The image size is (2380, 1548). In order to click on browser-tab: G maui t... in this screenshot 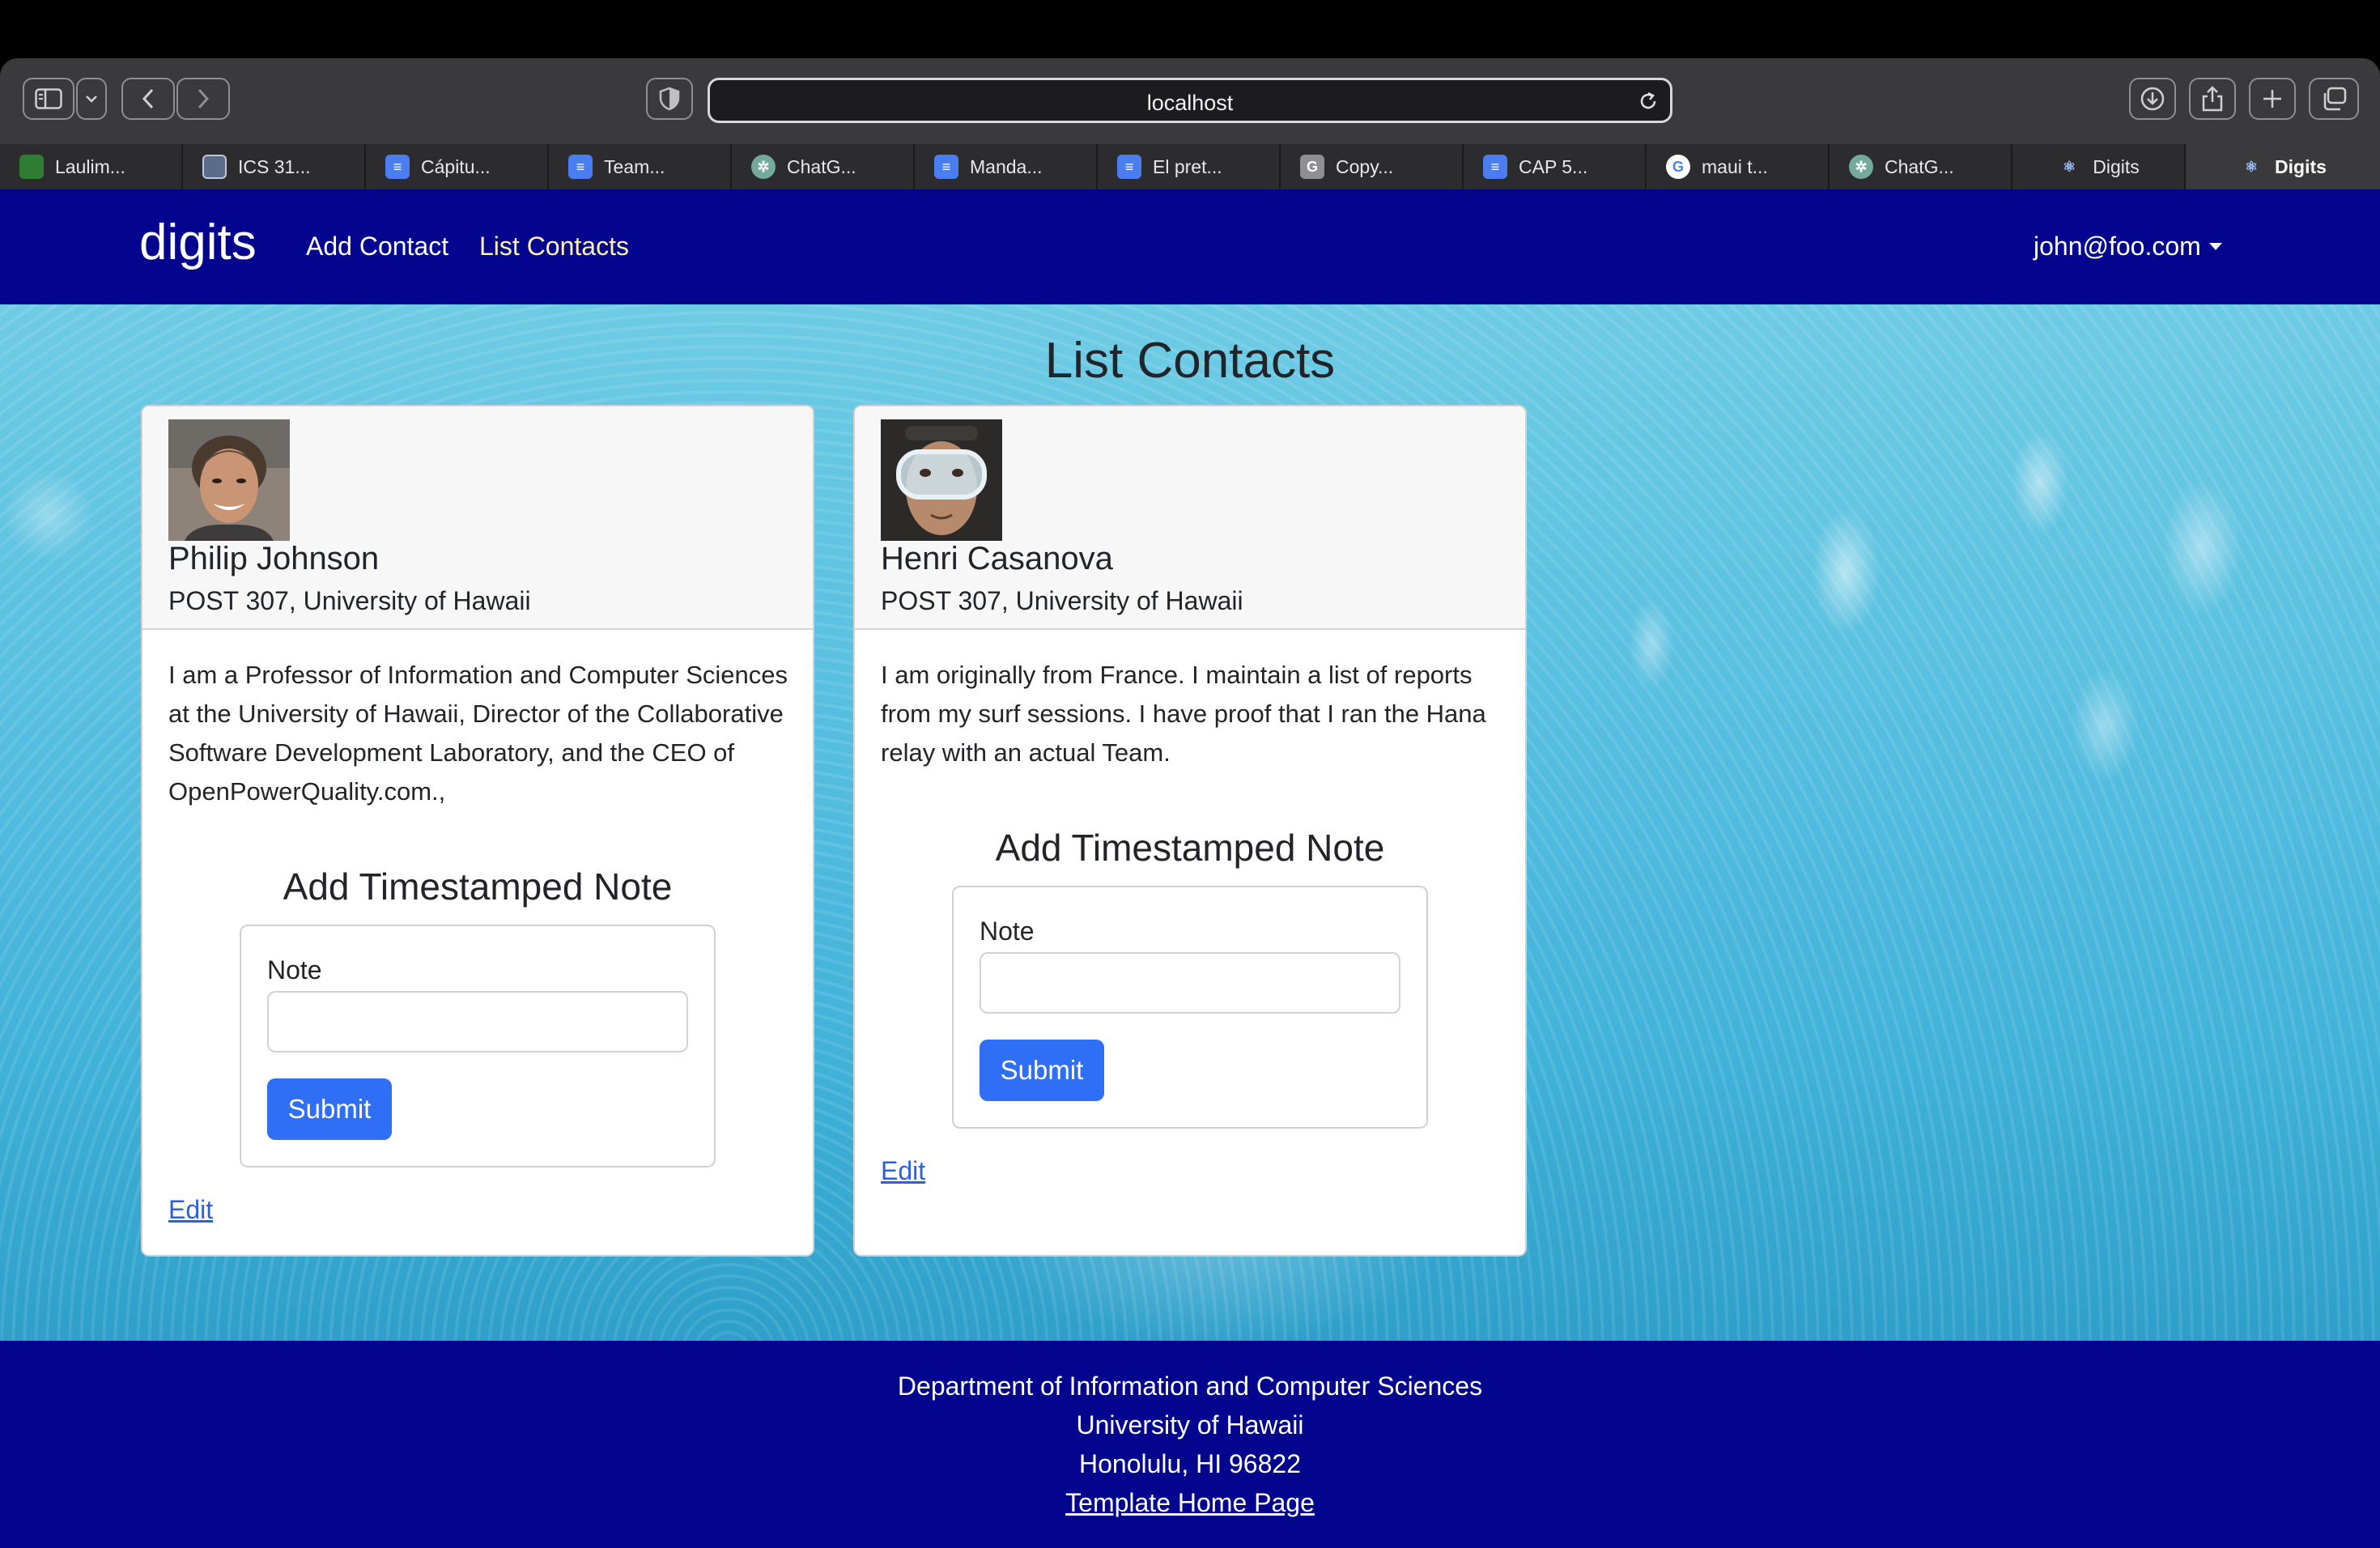, I will do `click(1738, 166)`.